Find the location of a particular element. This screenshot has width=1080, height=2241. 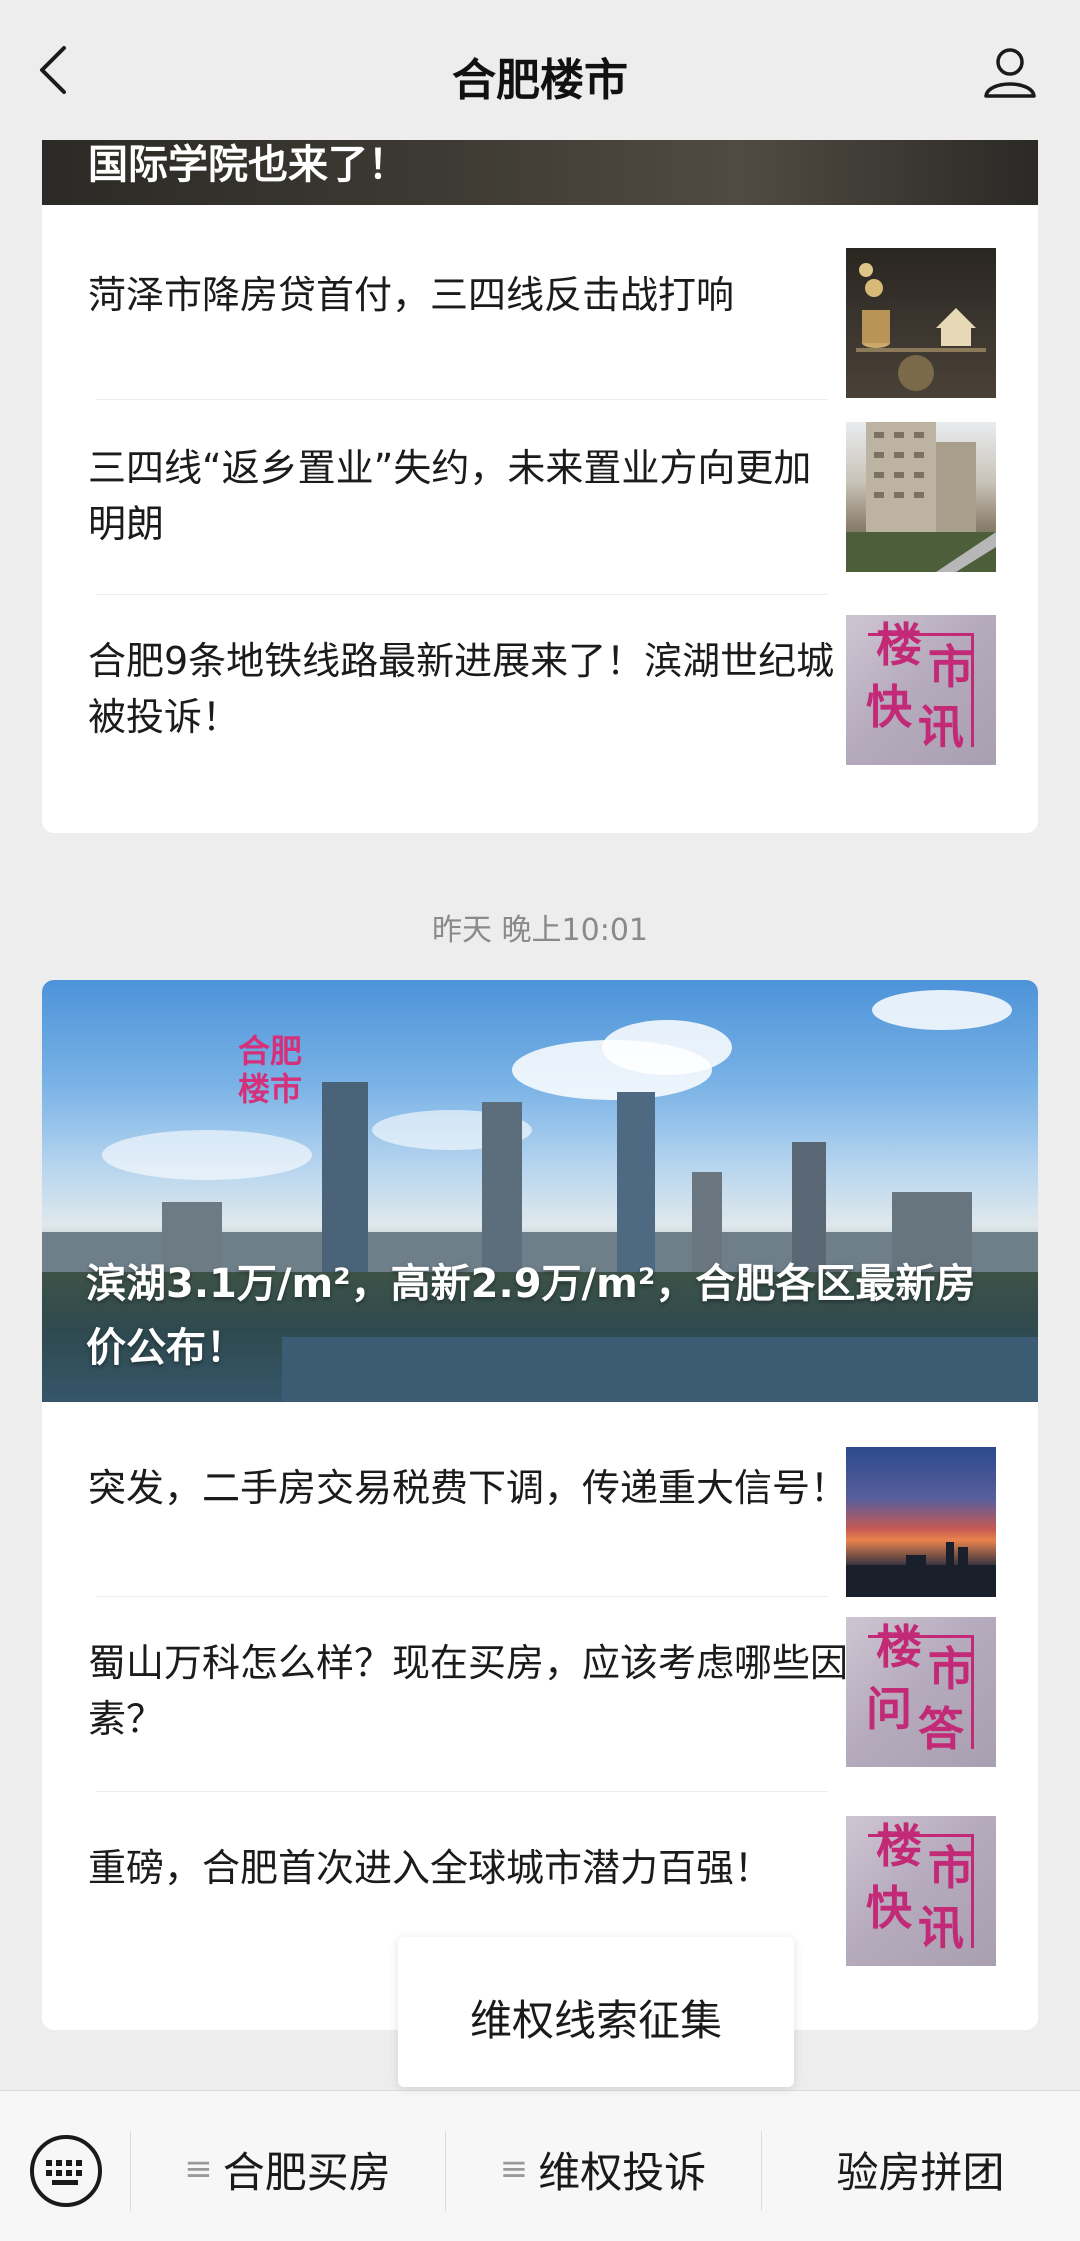

nav-header: 合肥楼市 is located at coordinates (540, 70).